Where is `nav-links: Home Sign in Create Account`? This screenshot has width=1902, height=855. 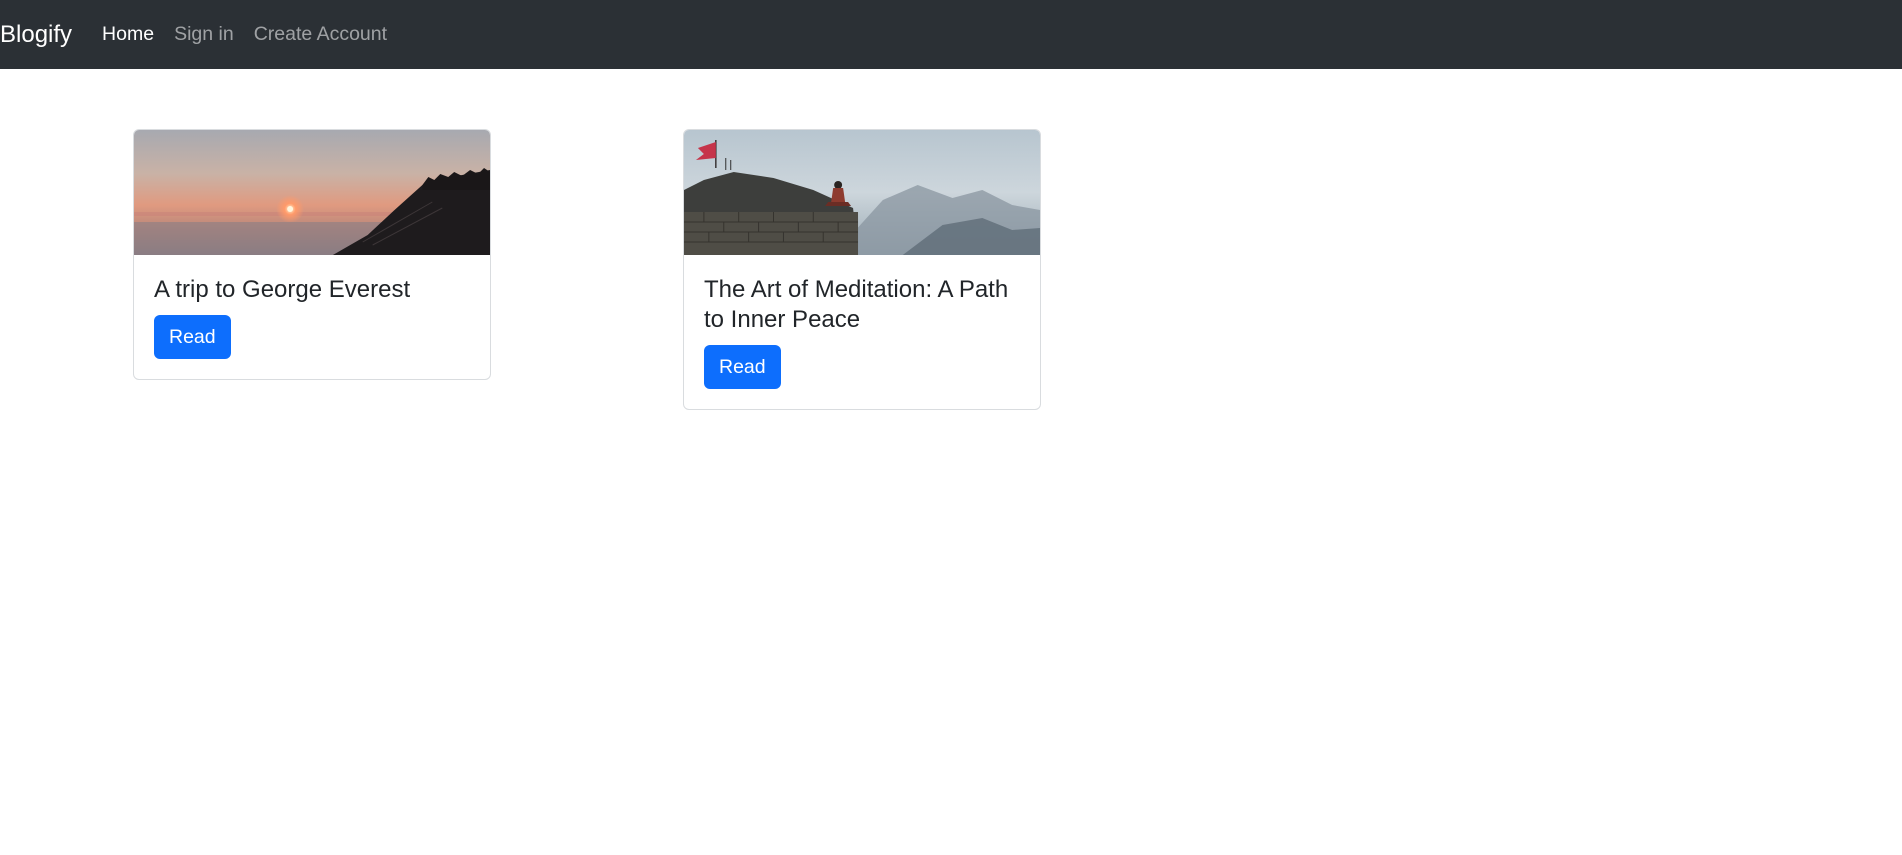
nav-links: Home Sign in Create Account is located at coordinates (254, 34).